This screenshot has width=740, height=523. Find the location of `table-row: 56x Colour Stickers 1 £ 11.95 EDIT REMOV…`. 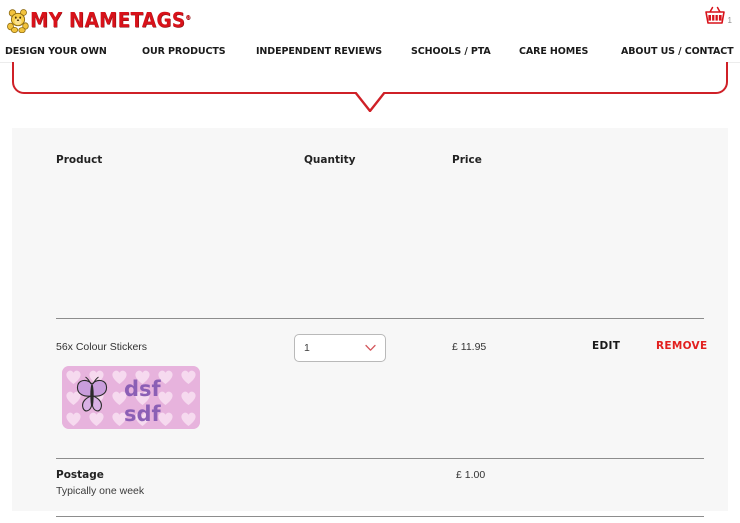

table-row: 56x Colour Stickers 1 £ 11.95 EDIT REMOV… is located at coordinates (376, 348).